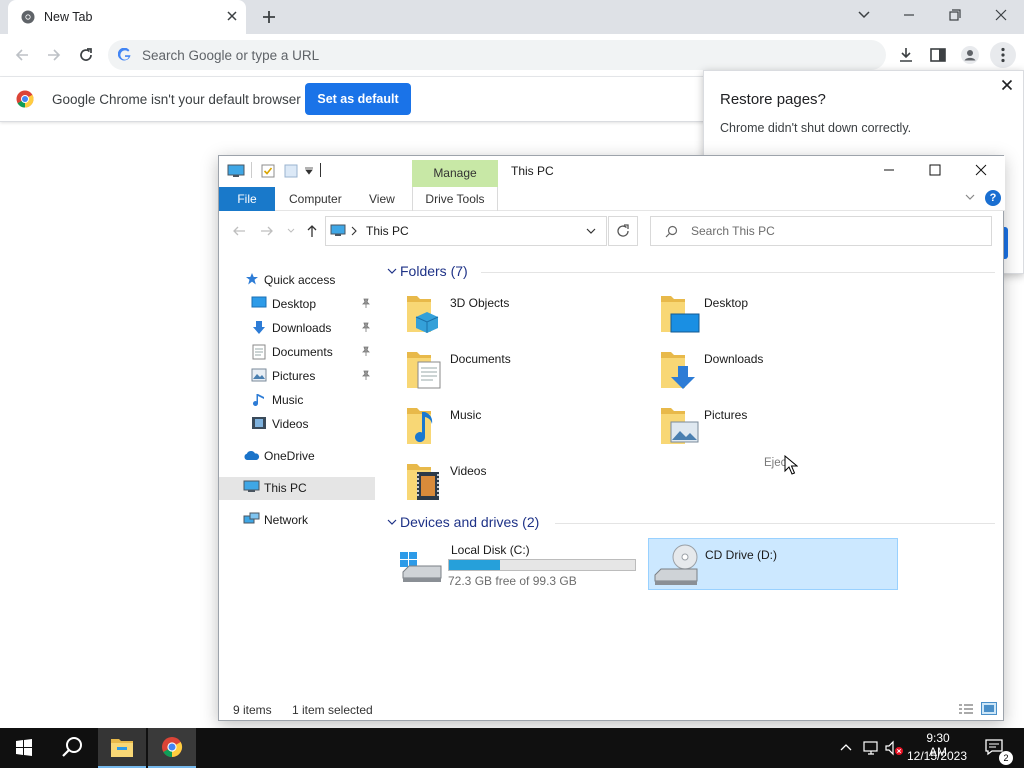 The image size is (1024, 768). Describe the element at coordinates (993, 198) in the screenshot. I see `help-icon: ?` at that location.